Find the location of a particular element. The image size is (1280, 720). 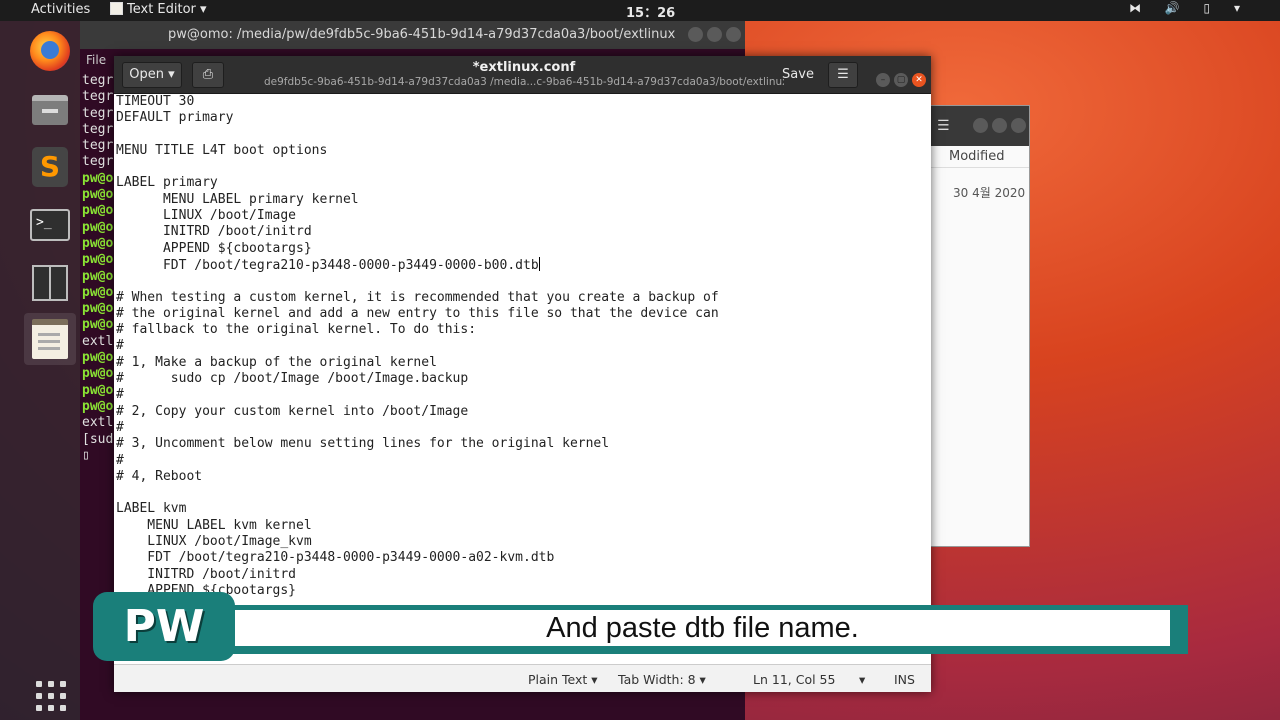

terminal-window-controls is located at coordinates (712, 36).